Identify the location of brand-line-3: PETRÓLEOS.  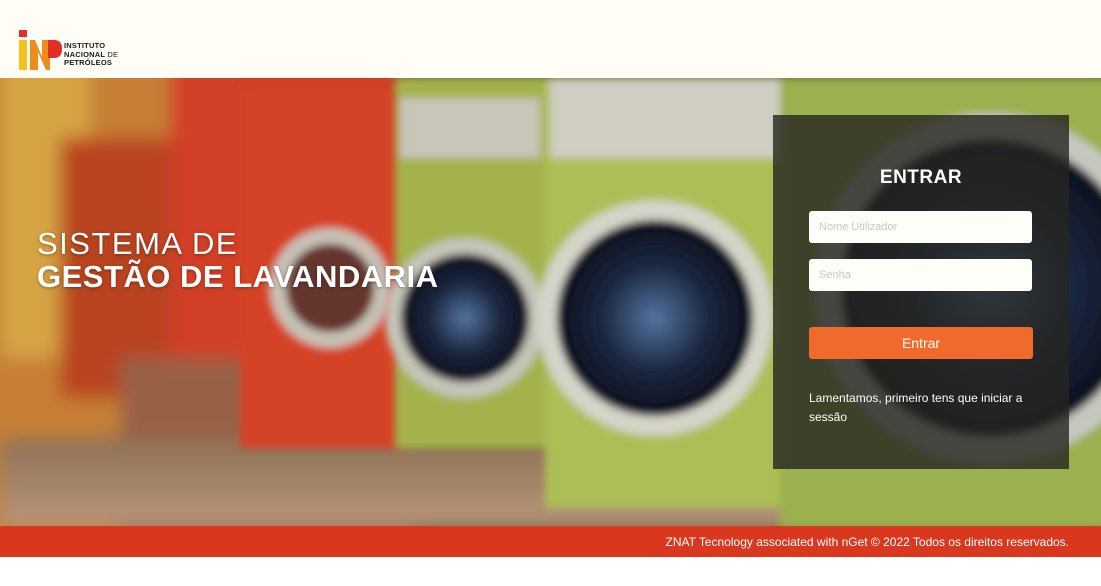
(88, 62).